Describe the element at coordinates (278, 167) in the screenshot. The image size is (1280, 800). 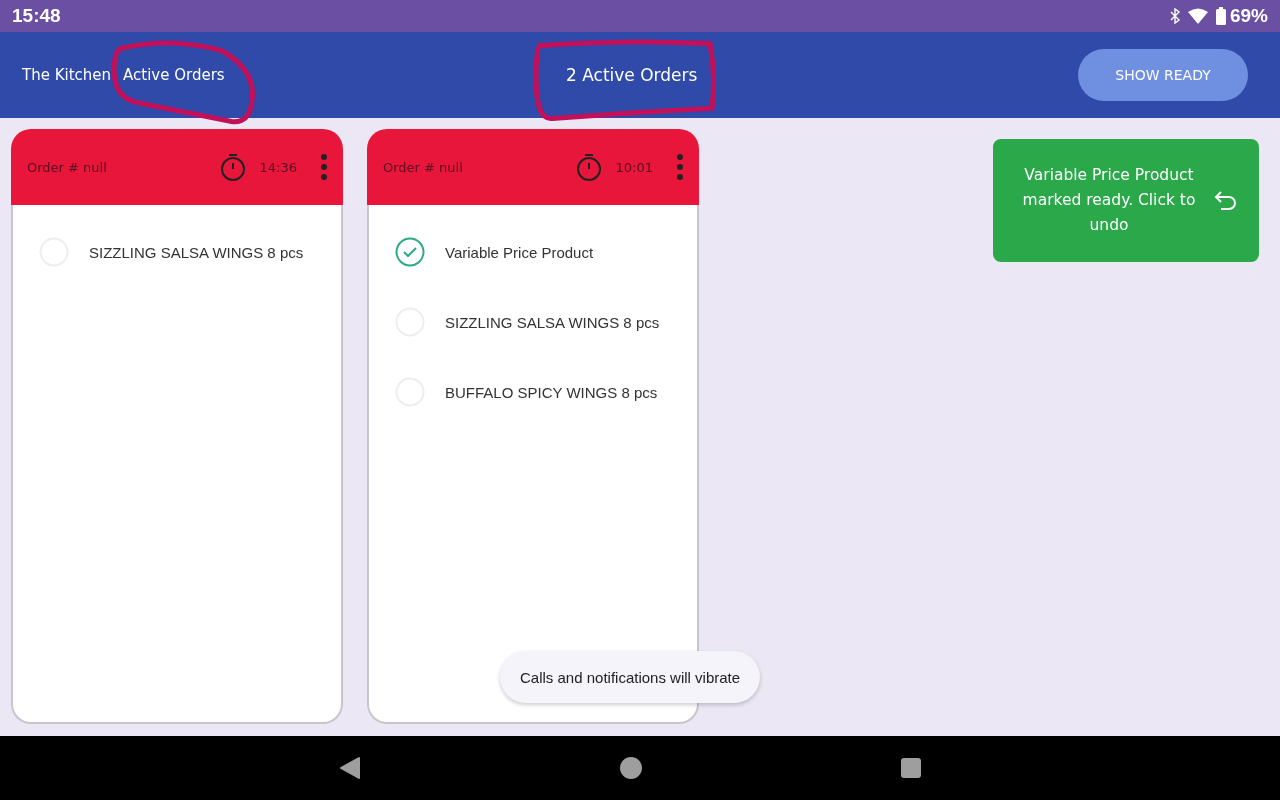
I see `order-timer: 14:36` at that location.